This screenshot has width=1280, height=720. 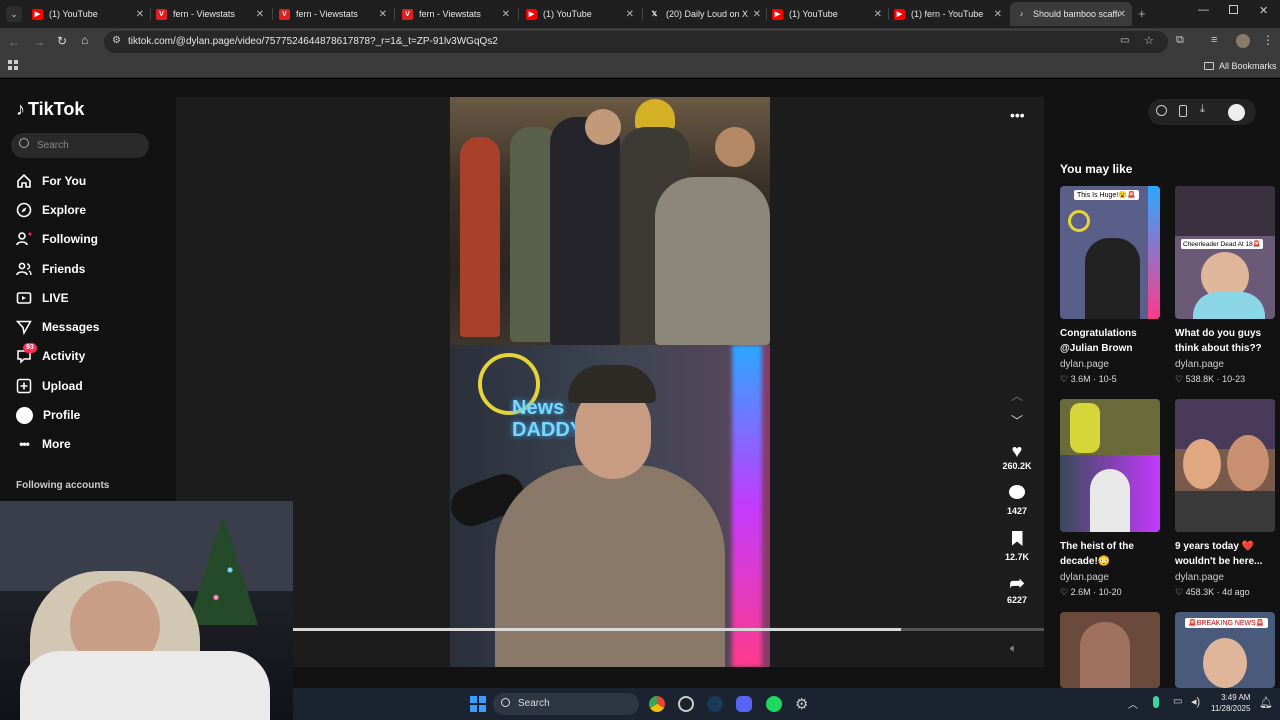 What do you see at coordinates (50, 355) in the screenshot?
I see `sidebar-item-activity: 93 Activity` at bounding box center [50, 355].